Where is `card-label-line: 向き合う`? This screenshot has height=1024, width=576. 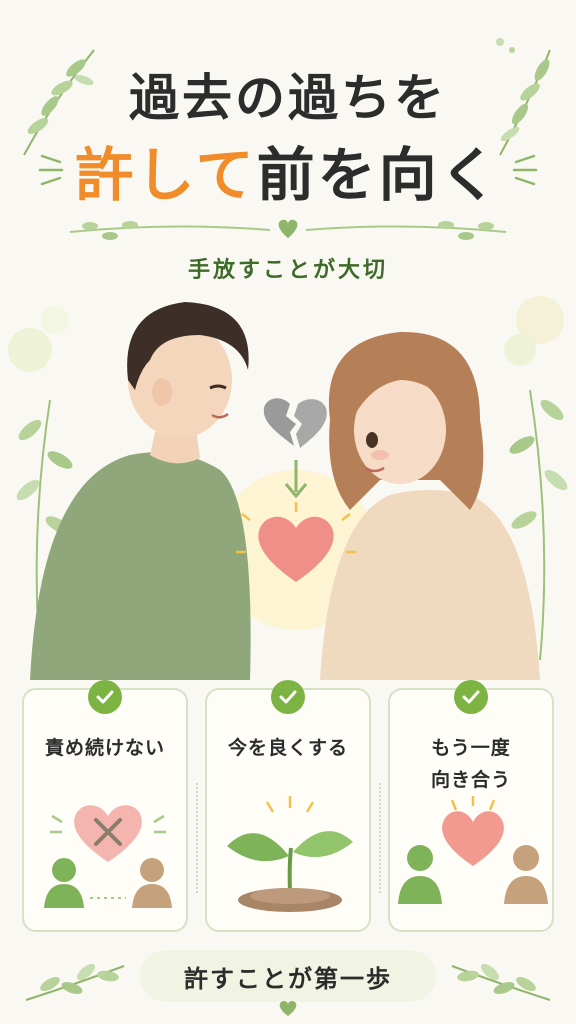 card-label-line: 向き合う is located at coordinates (470, 780).